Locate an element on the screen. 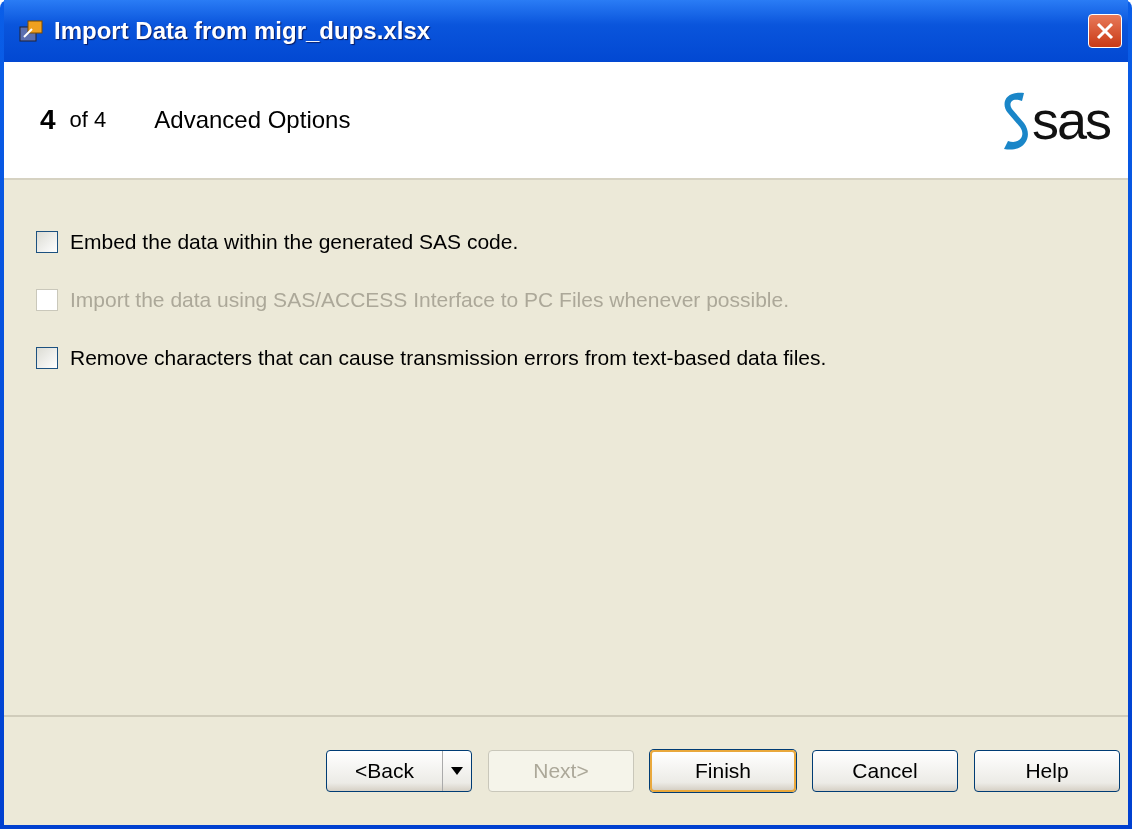  step-count: of 4 is located at coordinates (88, 120).